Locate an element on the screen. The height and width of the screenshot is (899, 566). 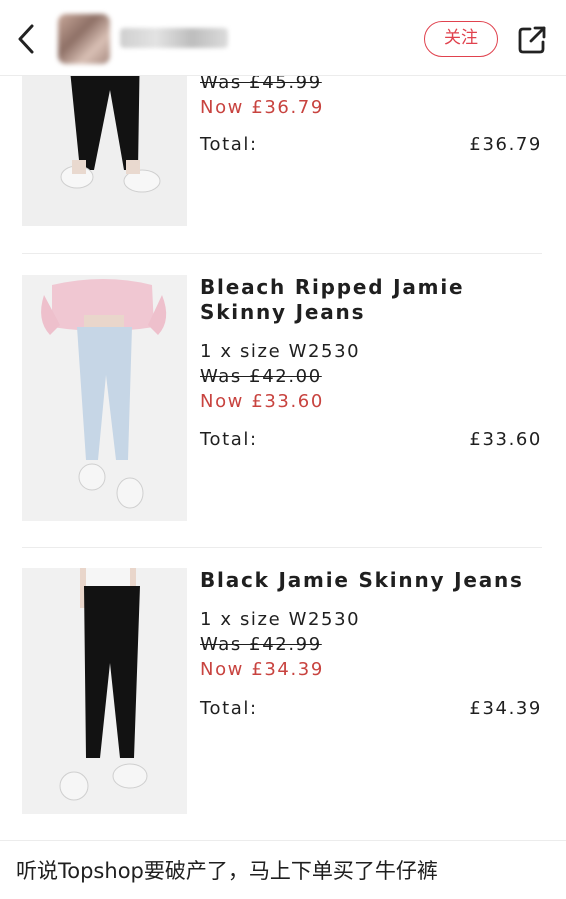
was-price: Was £42.00 is located at coordinates (261, 376).